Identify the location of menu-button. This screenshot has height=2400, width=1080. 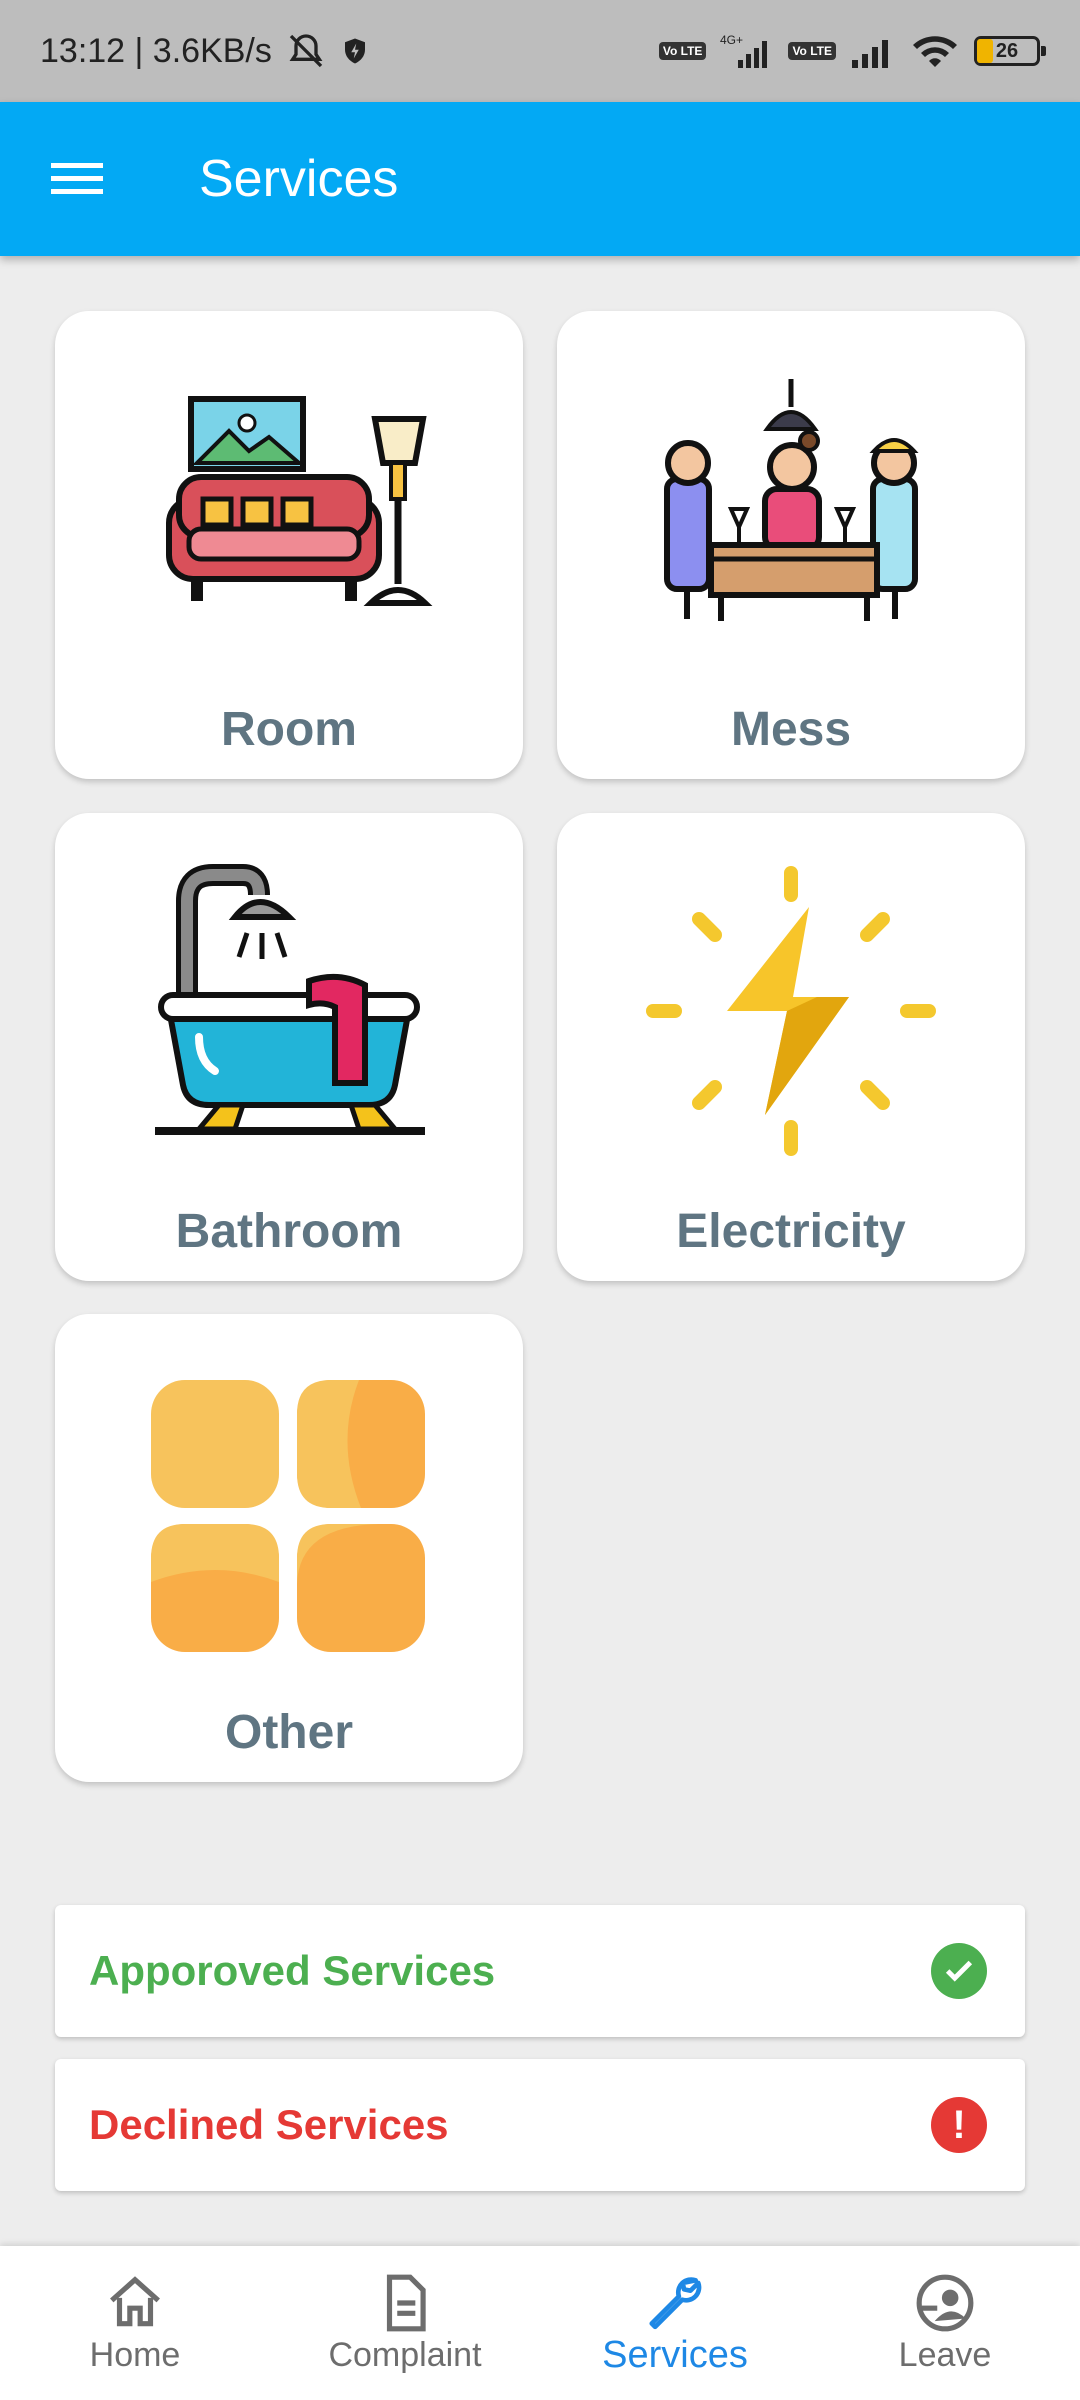
(77, 179).